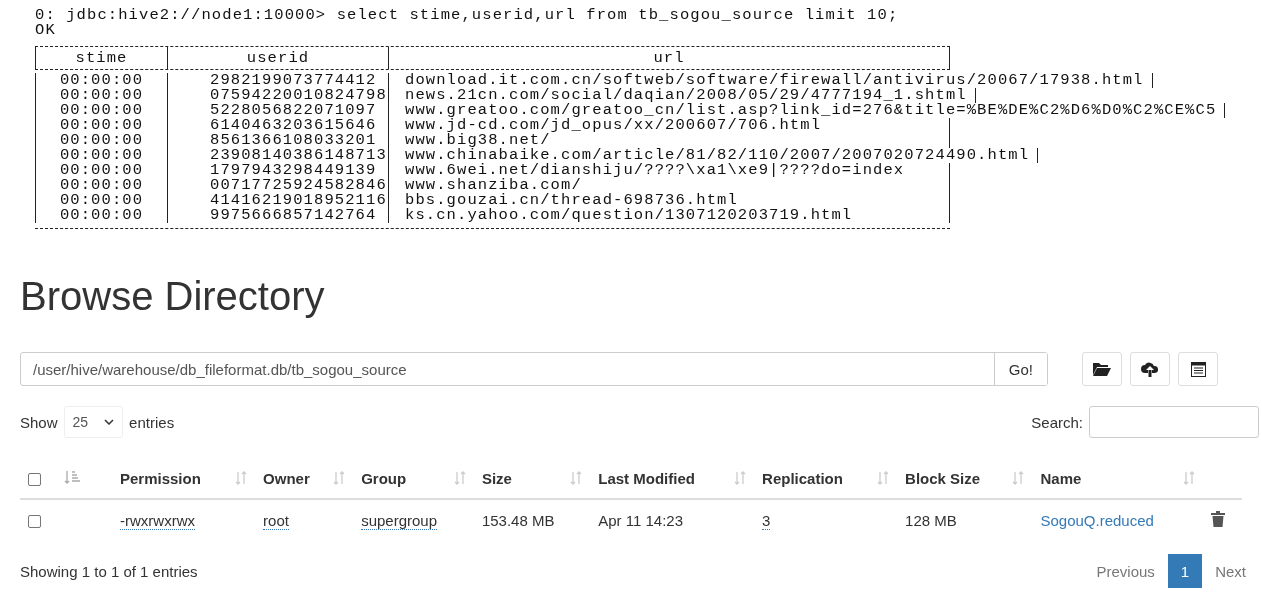 The height and width of the screenshot is (604, 1262). Describe the element at coordinates (682, 95) in the screenshot. I see `table-cell: news.21cn.com/social/daqian/2008/05/29/4777194_1.shtml` at that location.